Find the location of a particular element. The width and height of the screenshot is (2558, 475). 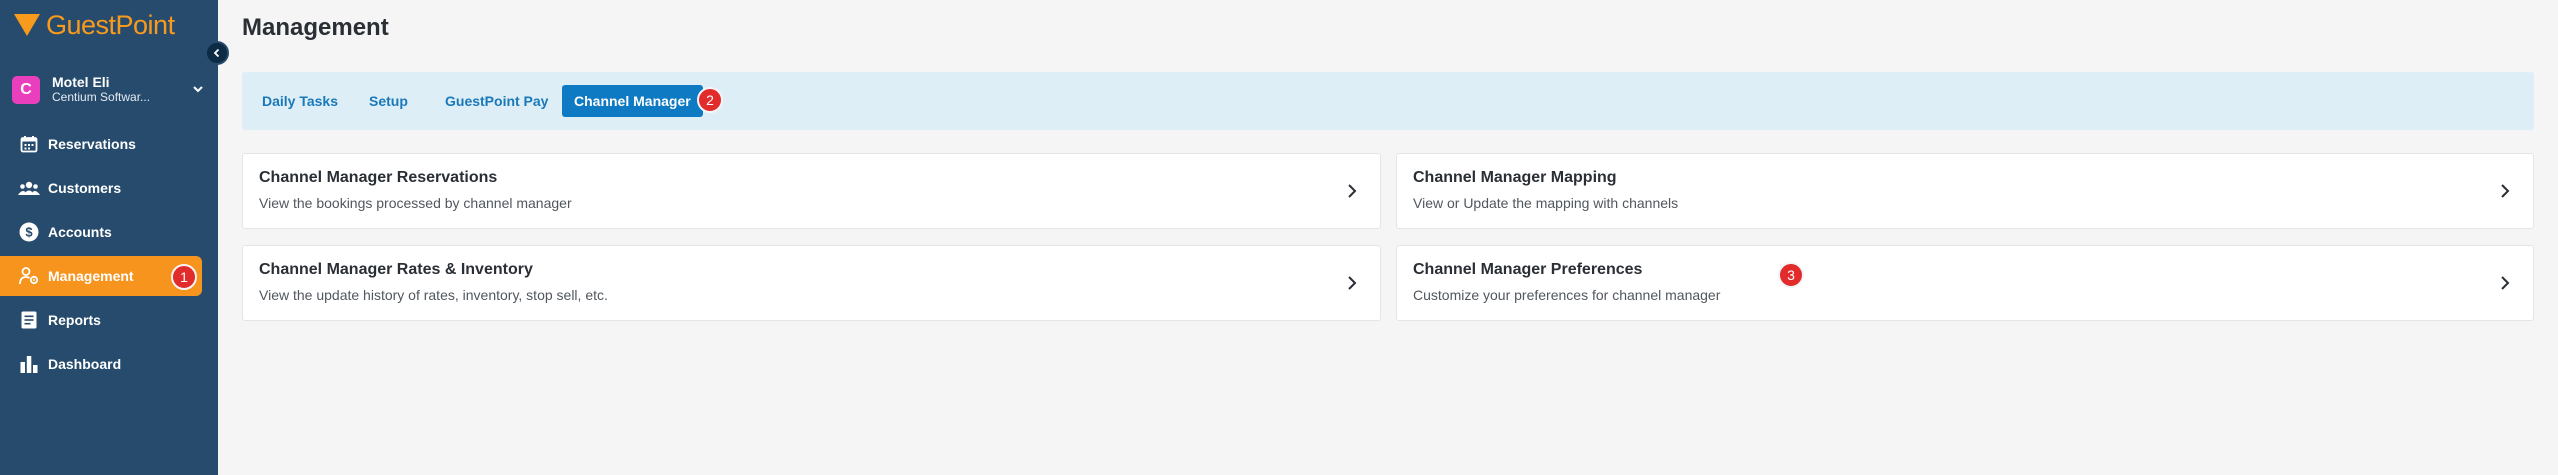

chevron-left-icon is located at coordinates (216, 53).